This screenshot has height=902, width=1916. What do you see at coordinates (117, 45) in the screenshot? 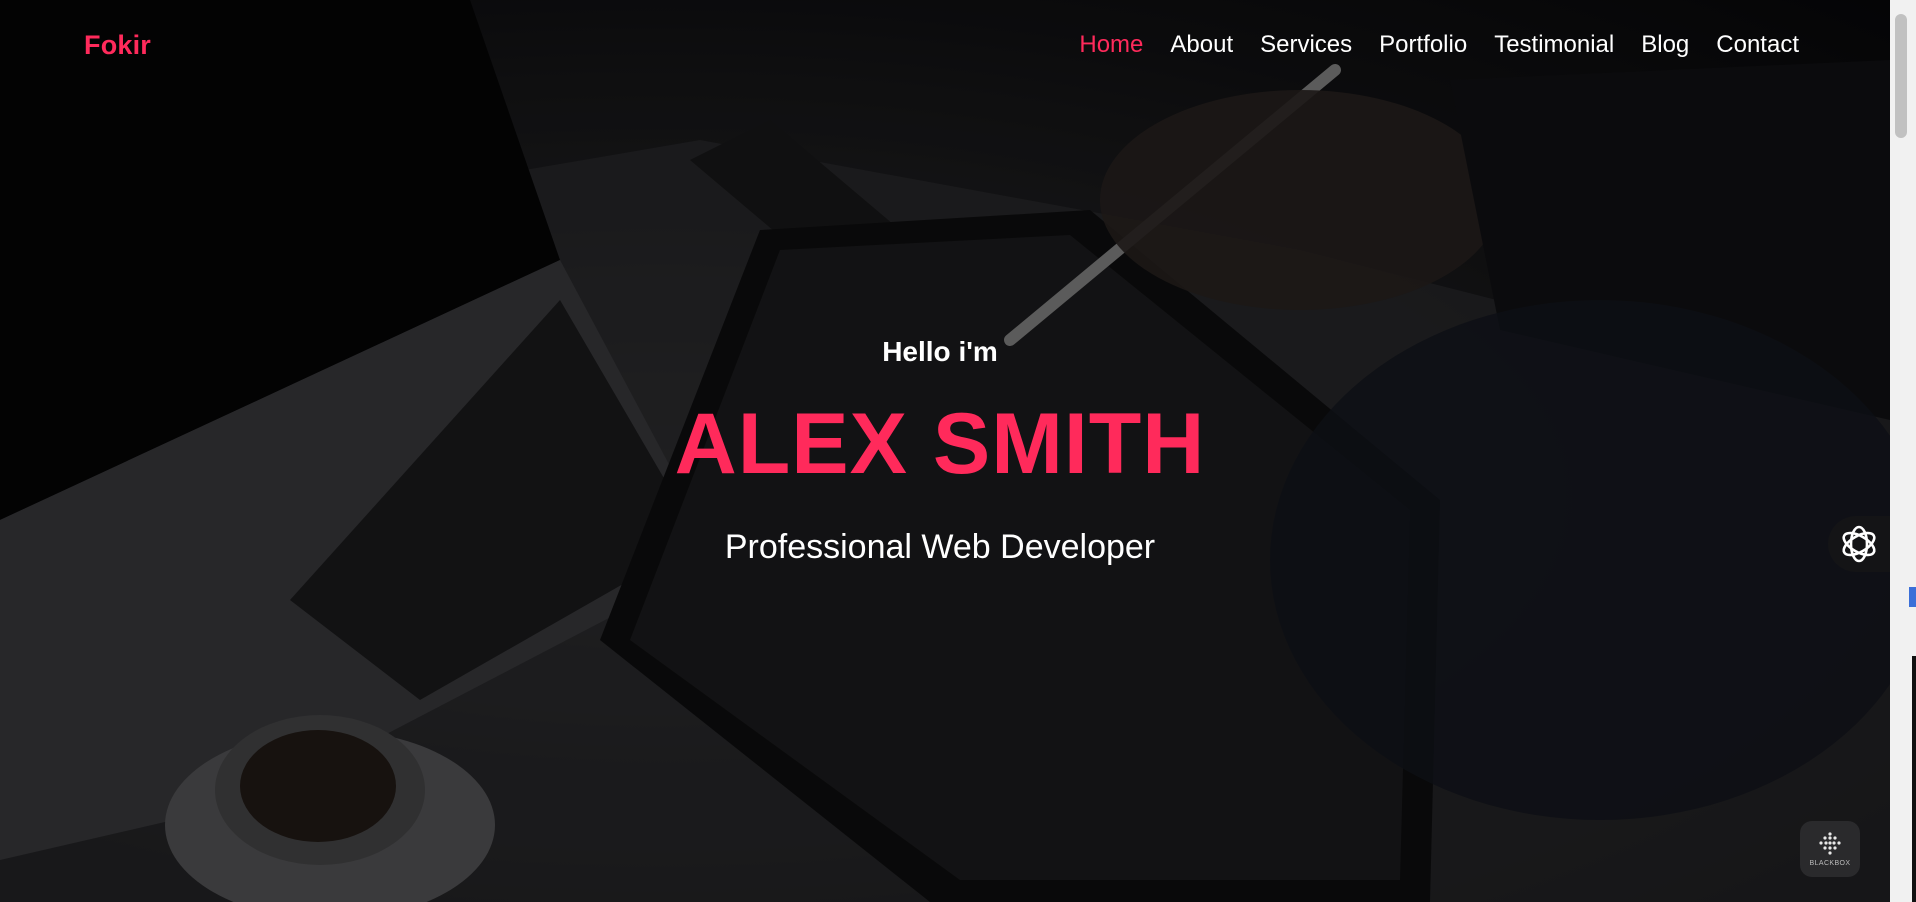
I see `site-logo: Fokir` at bounding box center [117, 45].